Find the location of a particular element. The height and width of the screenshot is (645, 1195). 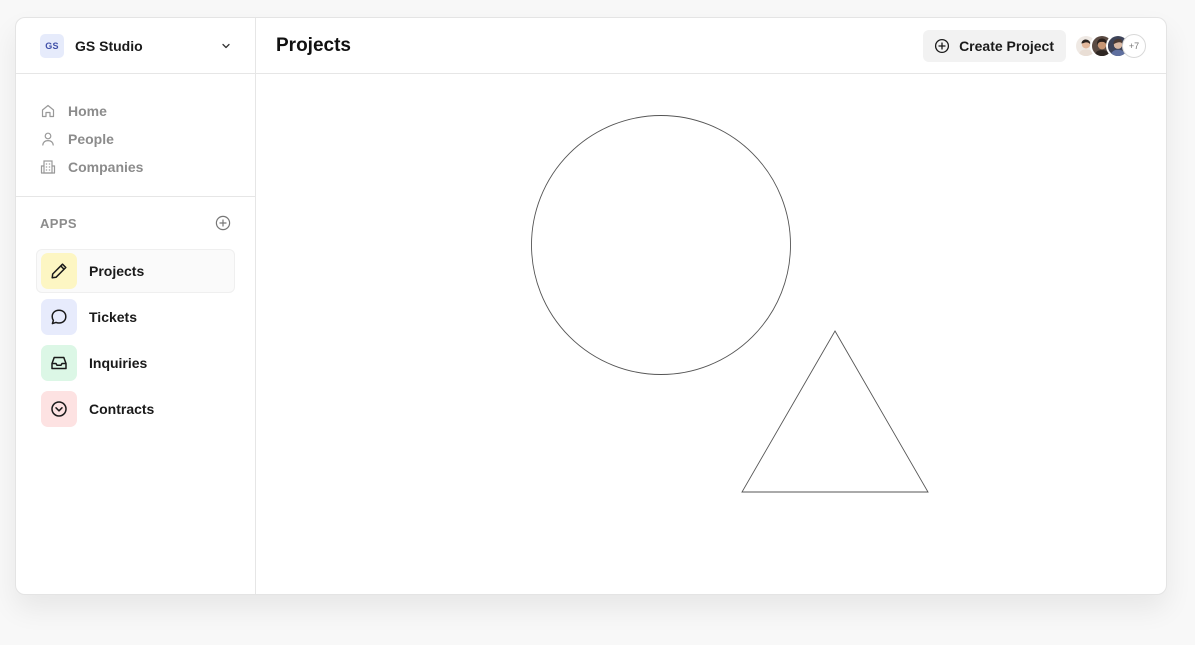

workspace-name: GS Studio is located at coordinates (109, 45).